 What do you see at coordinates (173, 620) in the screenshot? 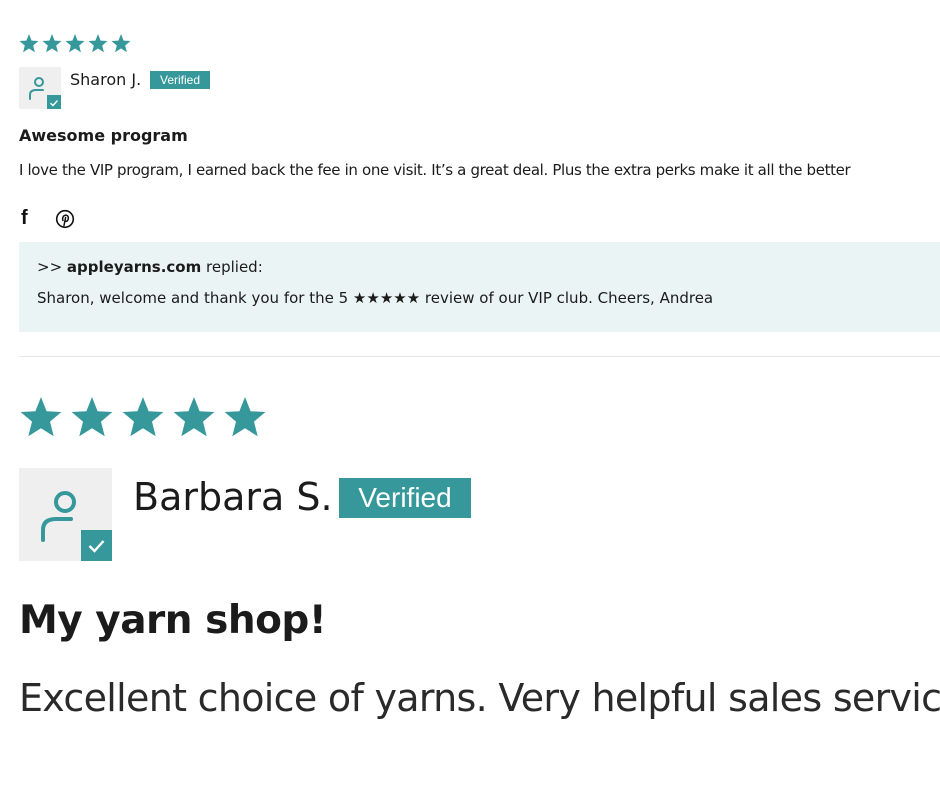
I see `review-title: My yarn shop!` at bounding box center [173, 620].